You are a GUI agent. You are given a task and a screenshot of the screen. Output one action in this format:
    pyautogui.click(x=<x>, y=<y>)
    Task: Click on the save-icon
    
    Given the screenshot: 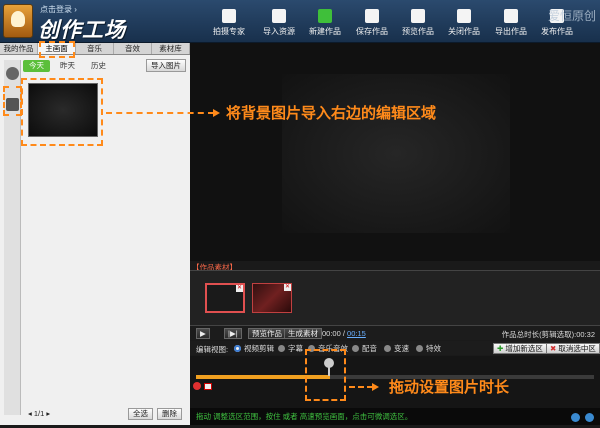 What is the action you would take?
    pyautogui.click(x=372, y=16)
    